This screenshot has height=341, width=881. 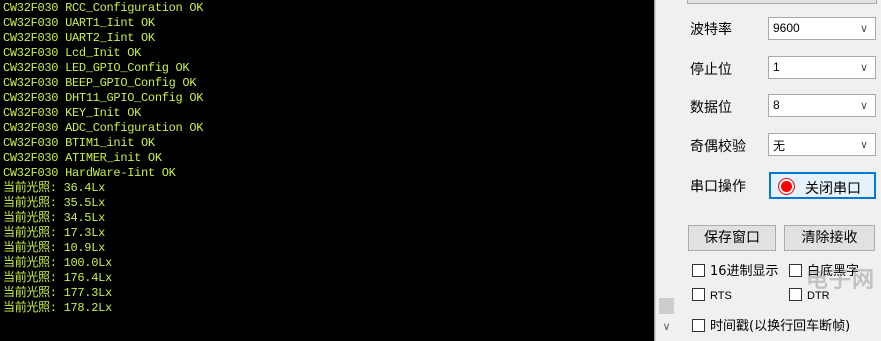 What do you see at coordinates (822, 28) in the screenshot?
I see `baud-rate-select: 9600 ∨` at bounding box center [822, 28].